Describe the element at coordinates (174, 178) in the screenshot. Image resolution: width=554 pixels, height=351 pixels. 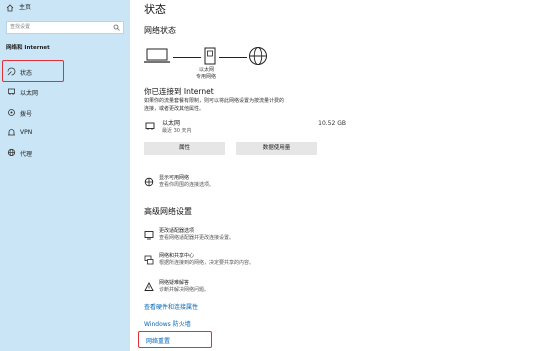
I see `show-networks-title: 显示可用网络` at that location.